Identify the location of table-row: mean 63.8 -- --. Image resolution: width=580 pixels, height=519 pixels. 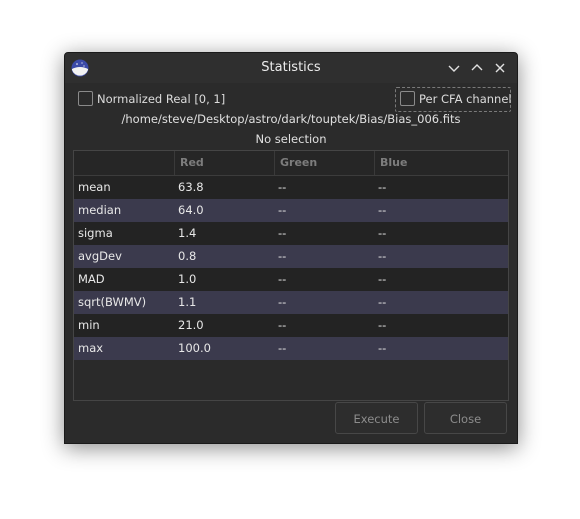
(291, 187).